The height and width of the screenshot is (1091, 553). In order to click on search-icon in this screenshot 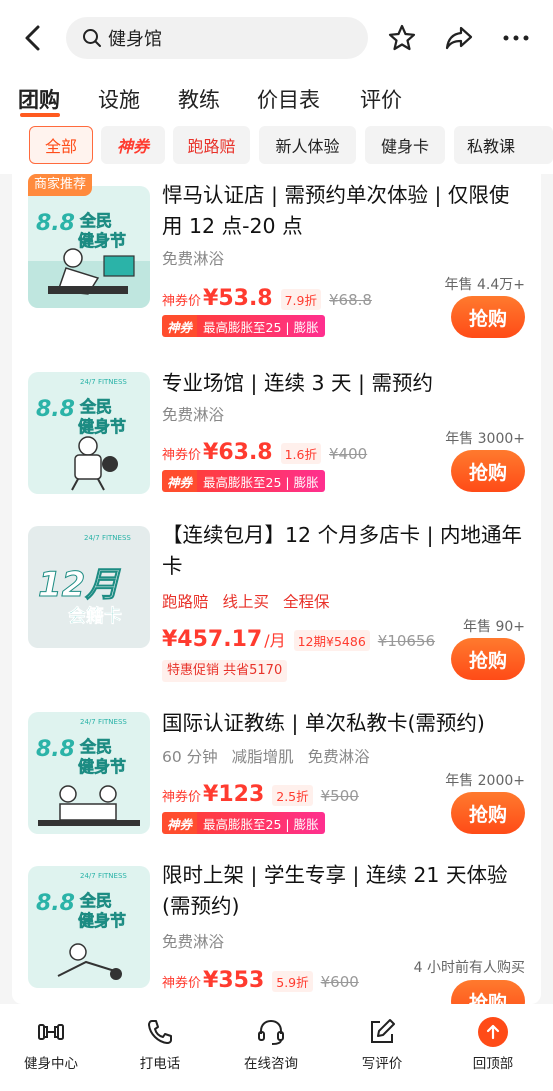, I will do `click(92, 38)`.